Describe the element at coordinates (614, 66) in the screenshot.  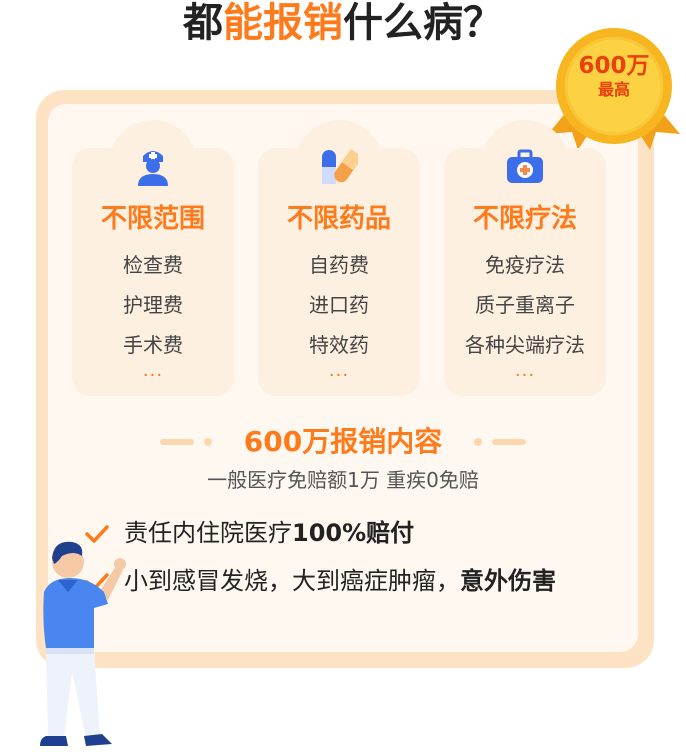
I see `badge-amount: 600万` at that location.